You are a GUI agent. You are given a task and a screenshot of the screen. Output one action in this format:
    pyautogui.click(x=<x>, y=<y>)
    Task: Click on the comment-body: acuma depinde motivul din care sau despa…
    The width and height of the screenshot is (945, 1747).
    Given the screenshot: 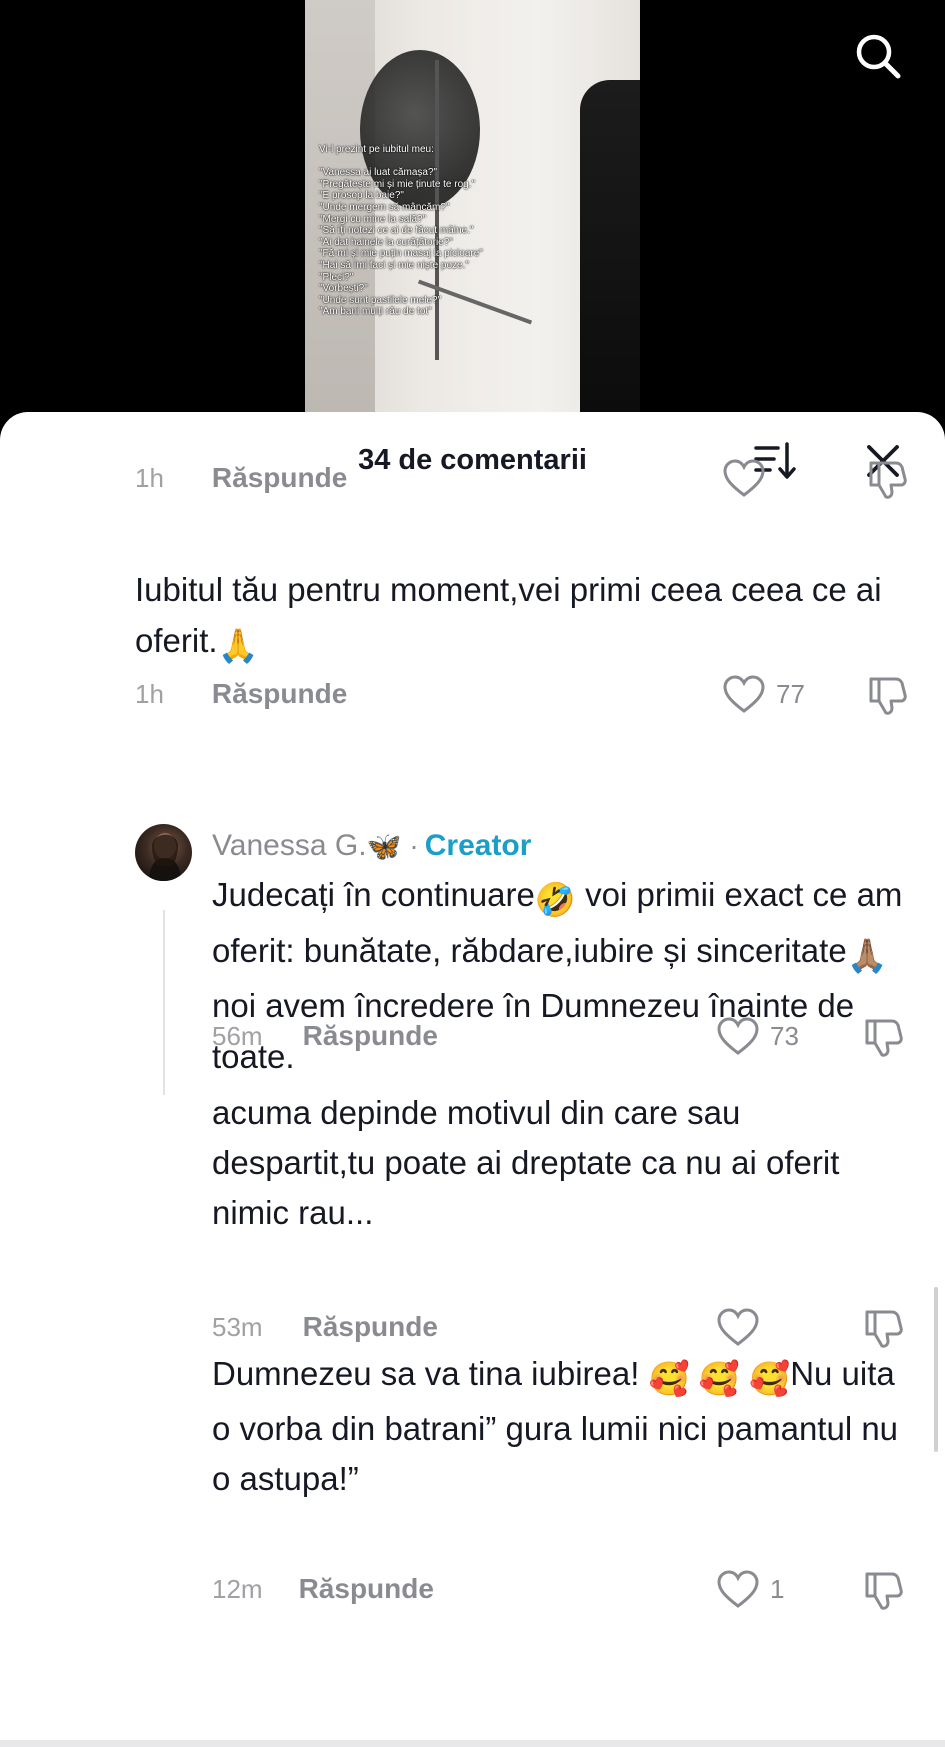 What is the action you would take?
    pyautogui.click(x=526, y=1162)
    